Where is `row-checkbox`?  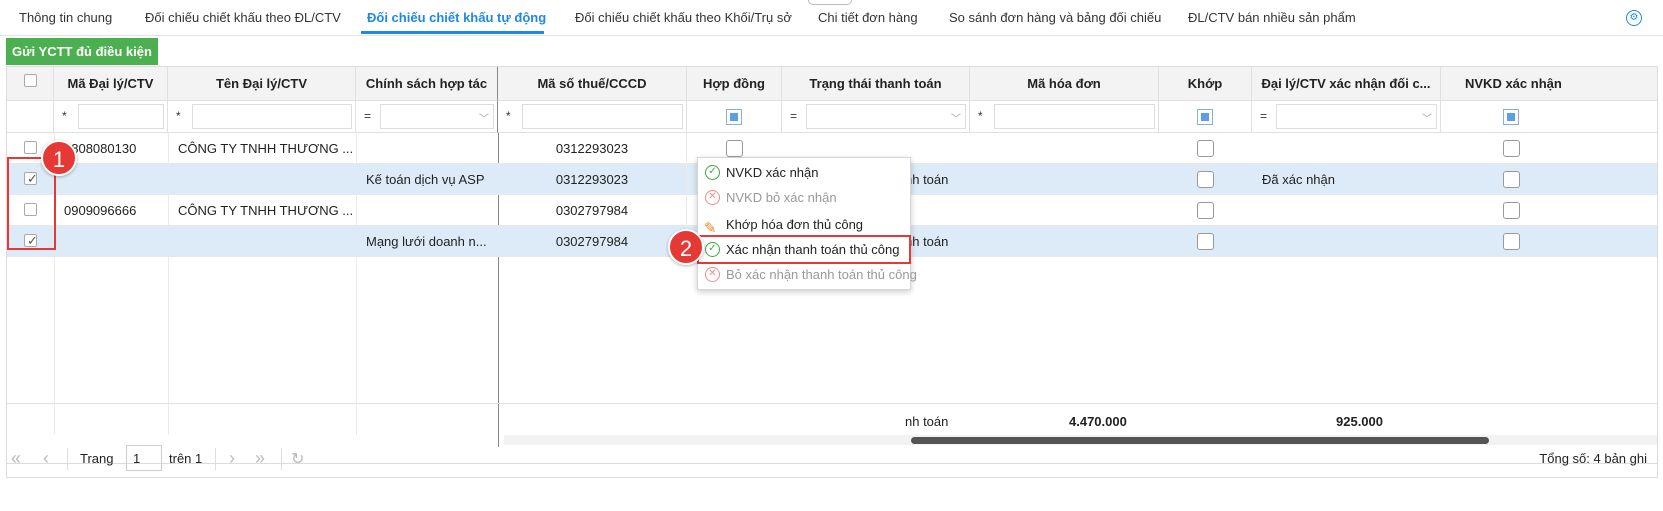
row-checkbox is located at coordinates (30, 147).